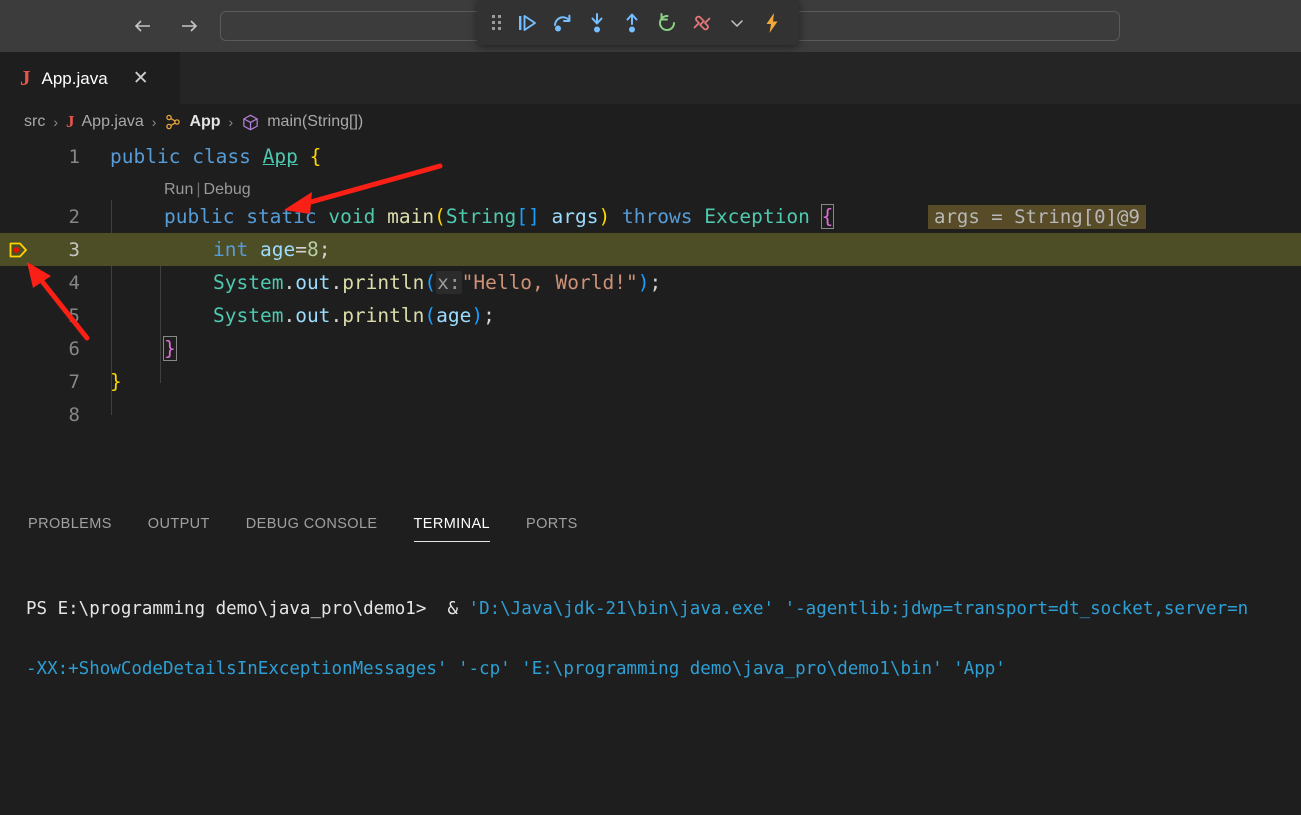  What do you see at coordinates (74, 315) in the screenshot?
I see `line-number: 5` at bounding box center [74, 315].